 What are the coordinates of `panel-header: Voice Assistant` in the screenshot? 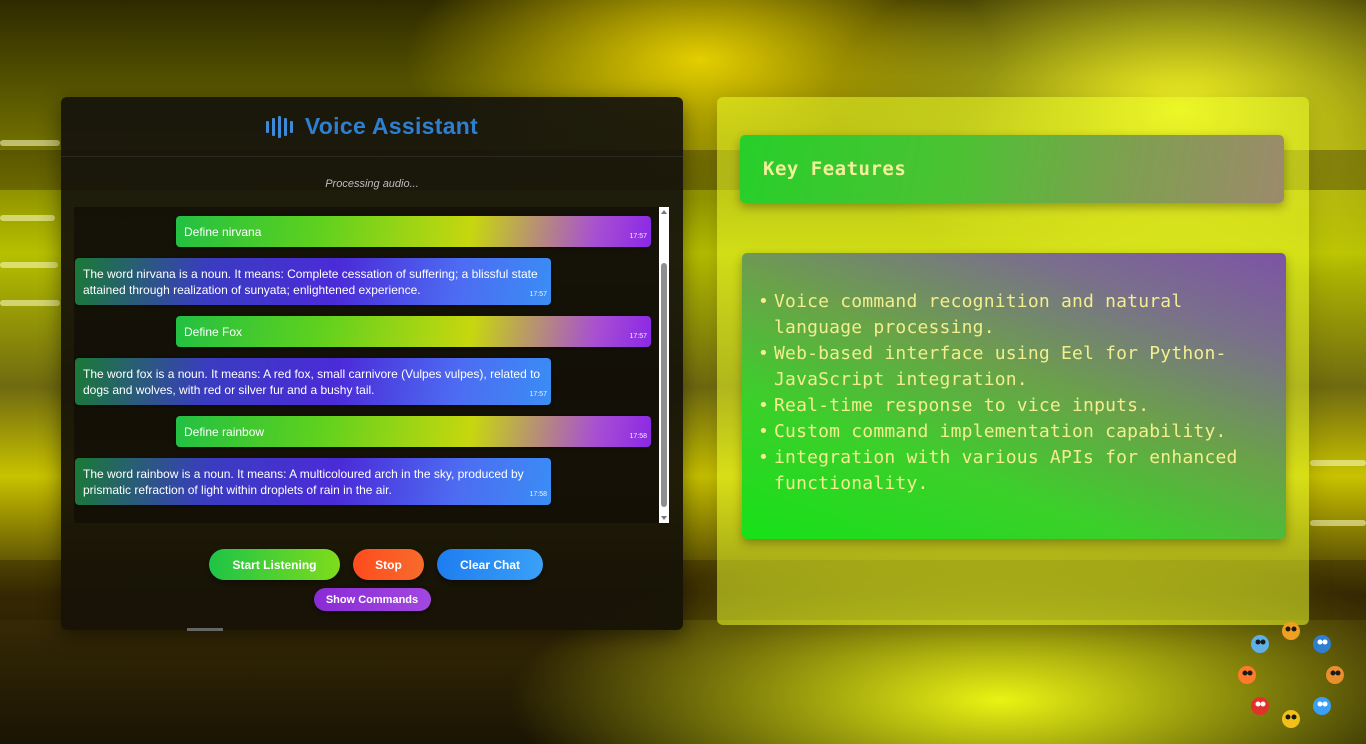 It's located at (372, 127).